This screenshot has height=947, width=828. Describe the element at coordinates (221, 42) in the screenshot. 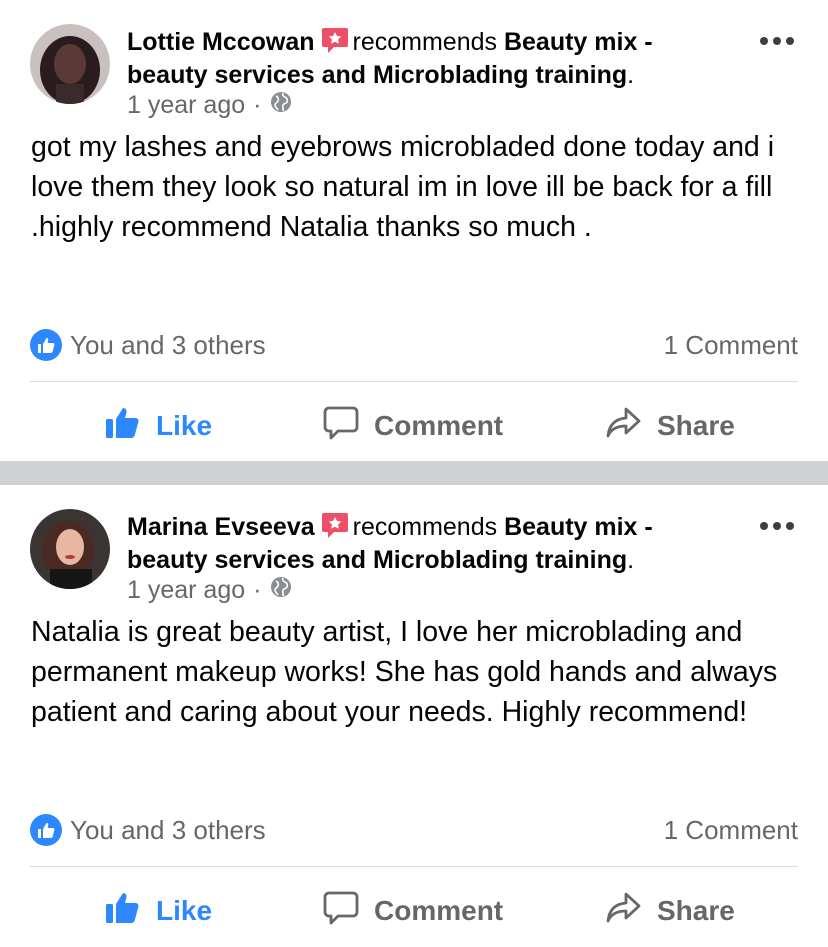

I see `author-name: Lottie Mccowan` at that location.